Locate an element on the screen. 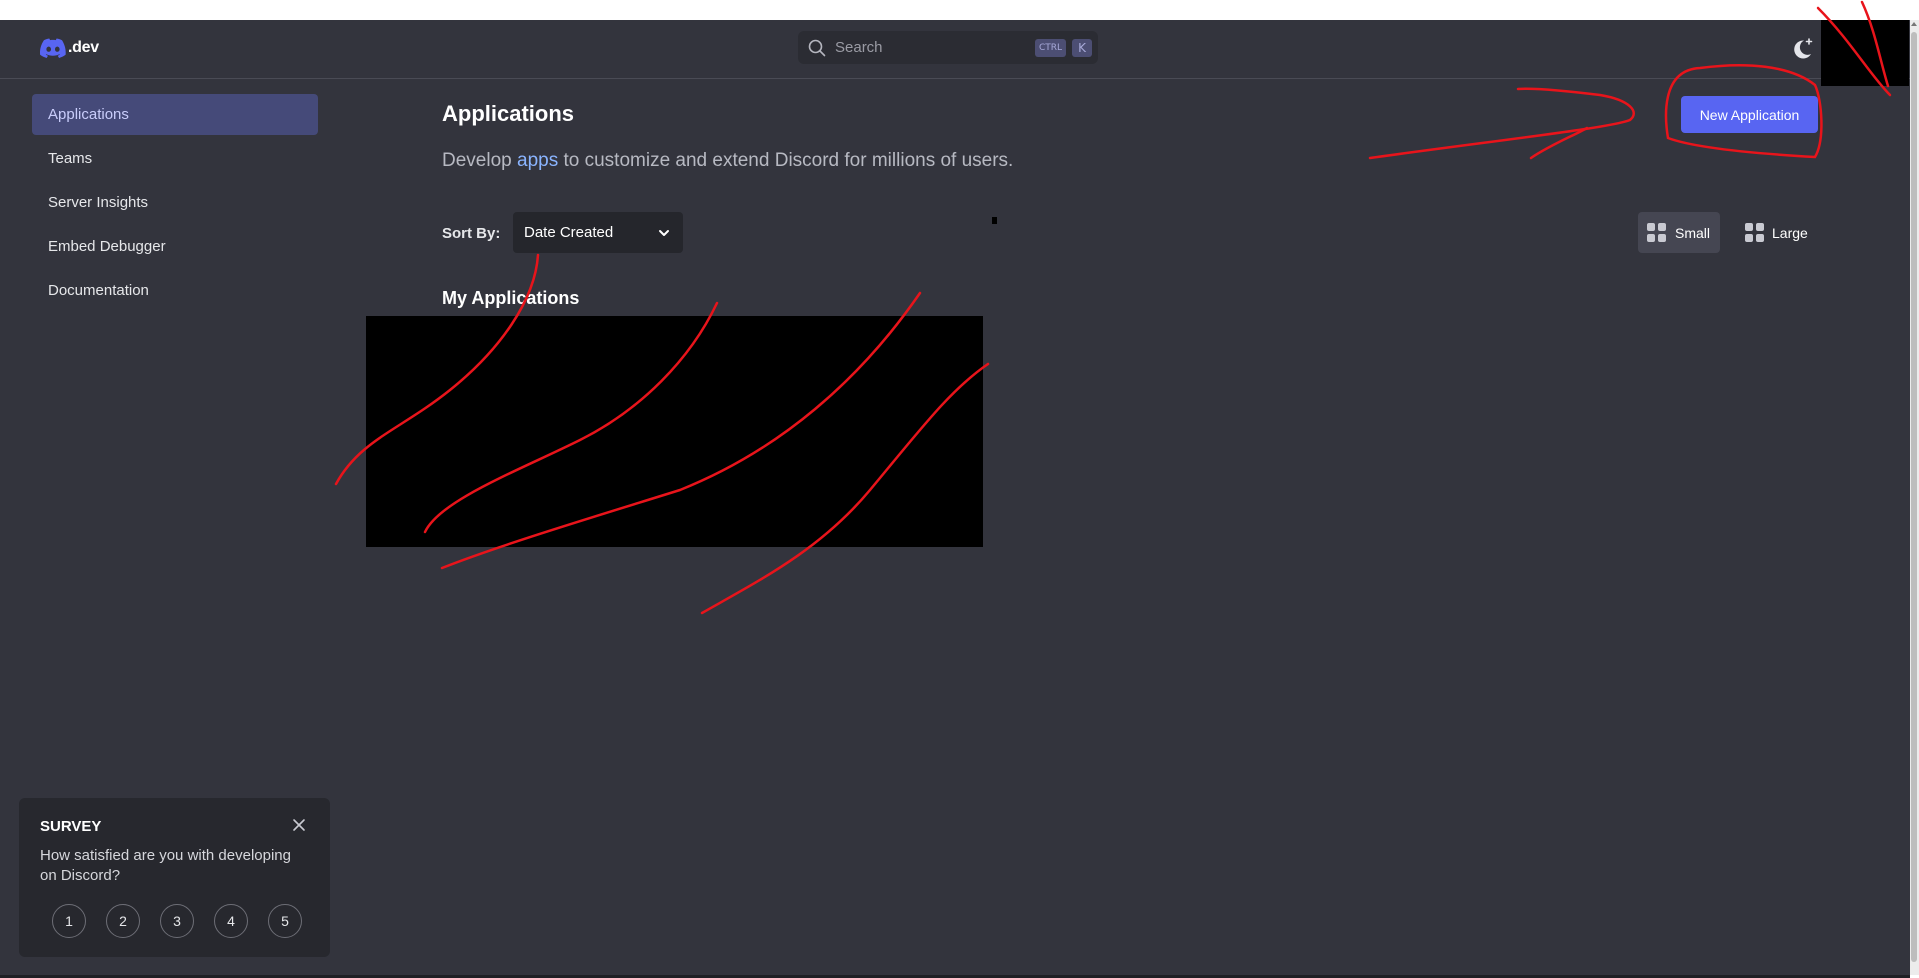  sidebar-item-documentation: Documentation is located at coordinates (175, 290).